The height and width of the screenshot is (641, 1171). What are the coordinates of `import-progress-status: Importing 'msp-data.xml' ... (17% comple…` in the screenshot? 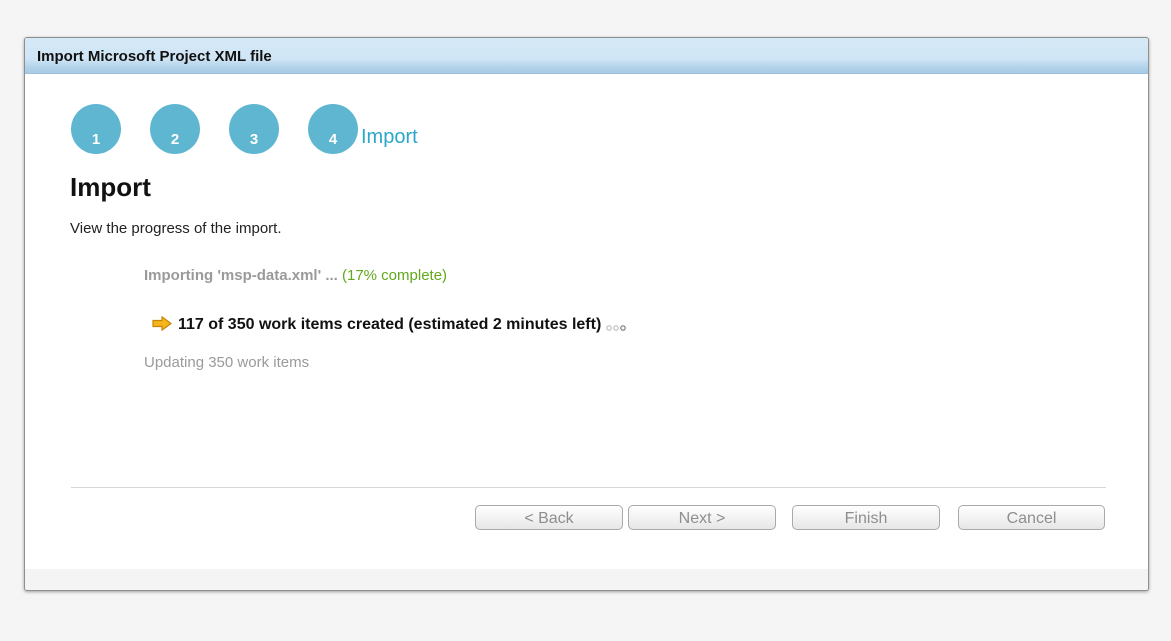 It's located at (295, 275).